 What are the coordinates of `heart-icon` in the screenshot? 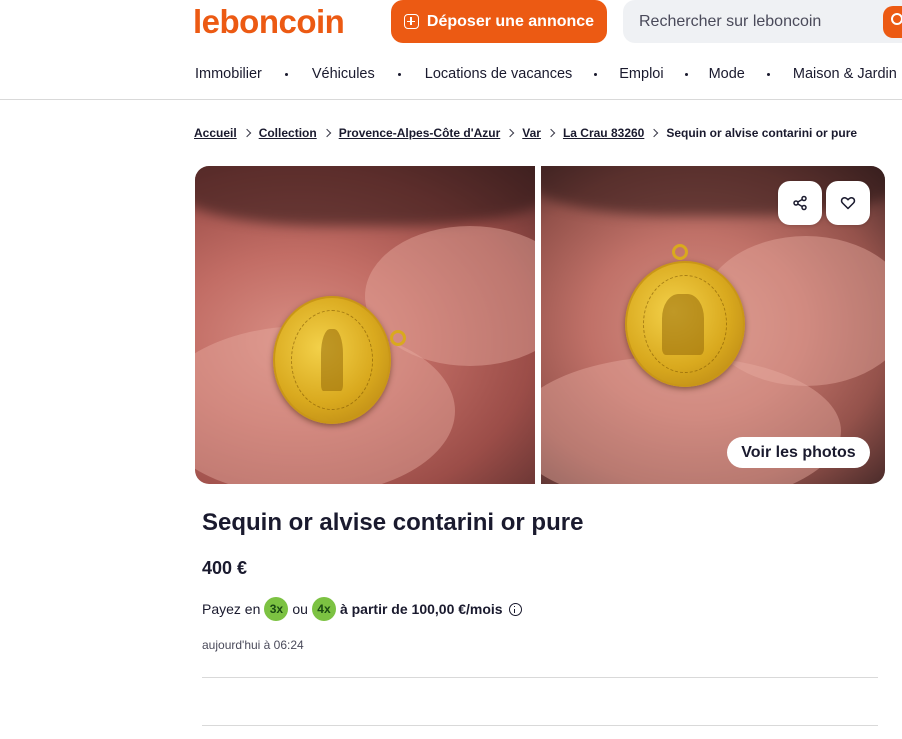 It's located at (848, 203).